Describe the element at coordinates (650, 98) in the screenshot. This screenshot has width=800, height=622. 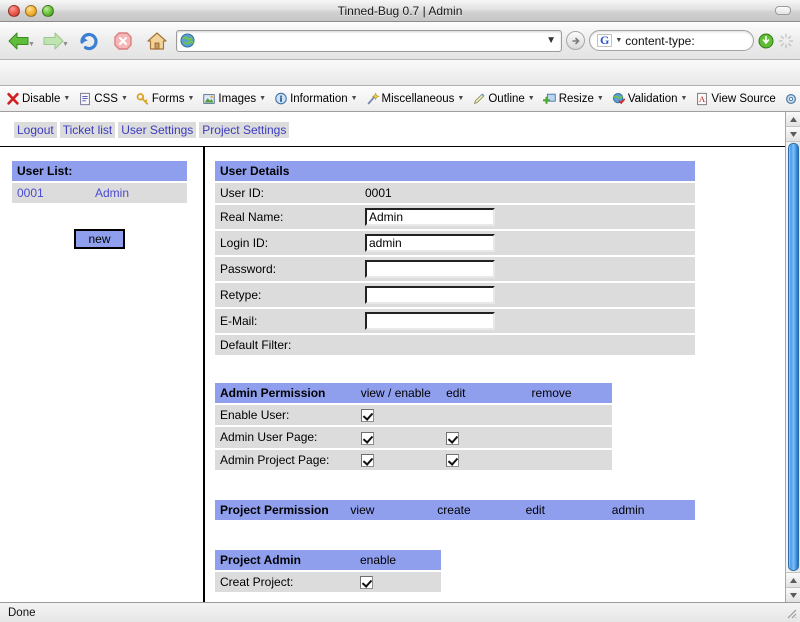
I see `devtool-validation: Validation ▼` at that location.